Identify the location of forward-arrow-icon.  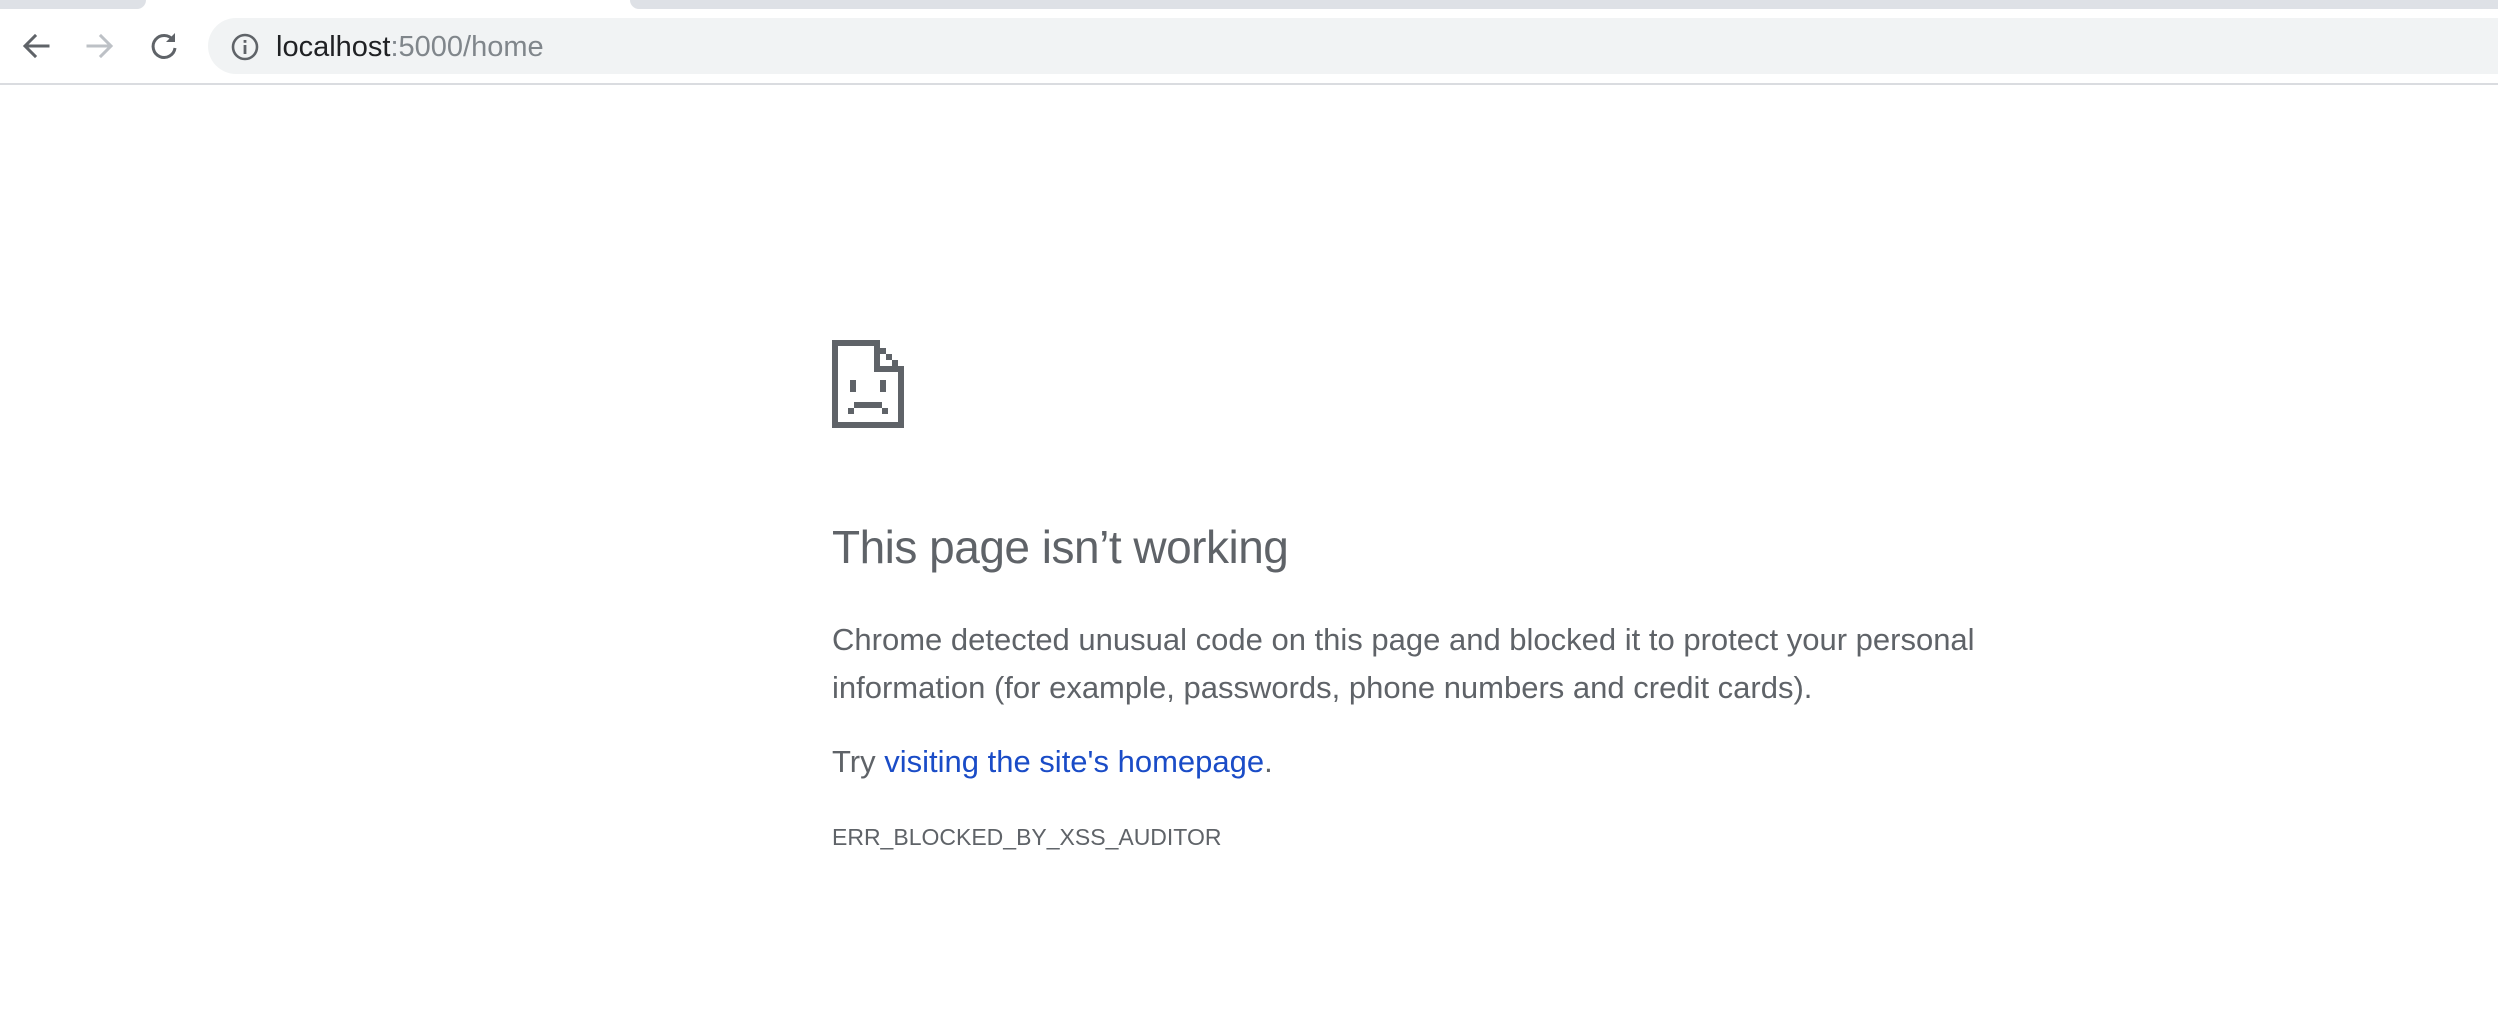
(100, 46).